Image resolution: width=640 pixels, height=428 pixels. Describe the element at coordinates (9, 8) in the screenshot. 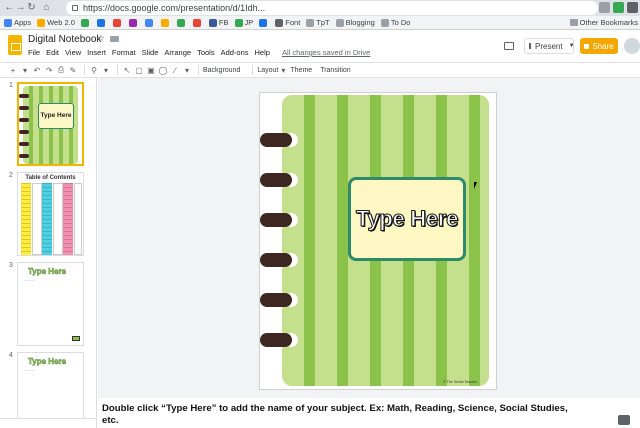

I see `back-icon: ←` at that location.